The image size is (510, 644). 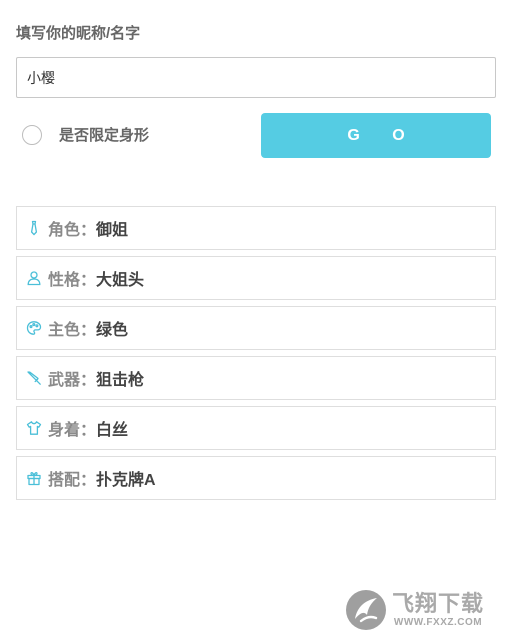 What do you see at coordinates (256, 478) in the screenshot?
I see `result-row-accessory: 搭配： 扑克牌A` at bounding box center [256, 478].